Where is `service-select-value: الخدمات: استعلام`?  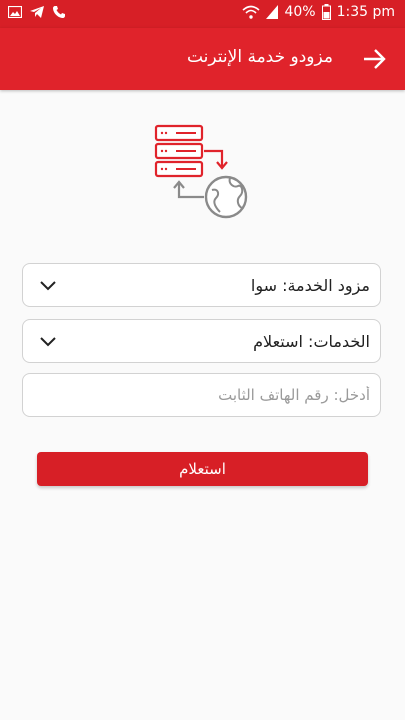
service-select-value: الخدمات: استعلام is located at coordinates (311, 341).